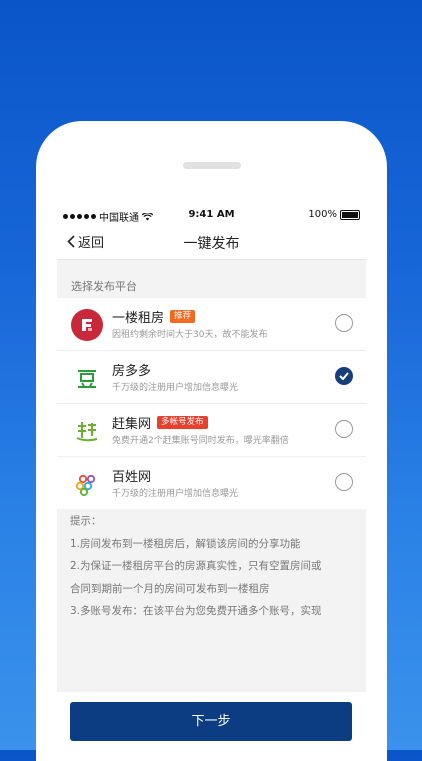 This screenshot has height=761, width=422. I want to click on platform-row-yilou: 一楼租房 推荐 因租约剩余时间大于30天，故不能发布, so click(211, 324).